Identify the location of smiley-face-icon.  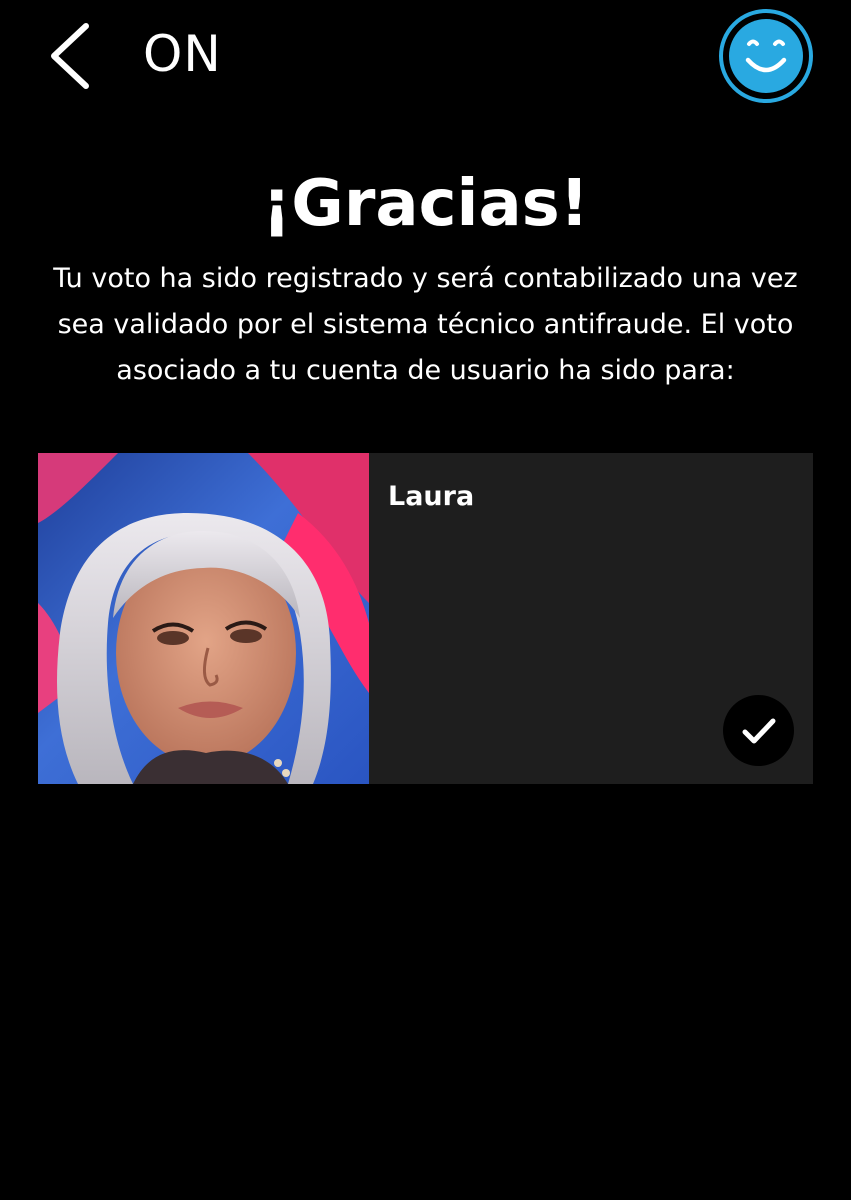
(766, 56).